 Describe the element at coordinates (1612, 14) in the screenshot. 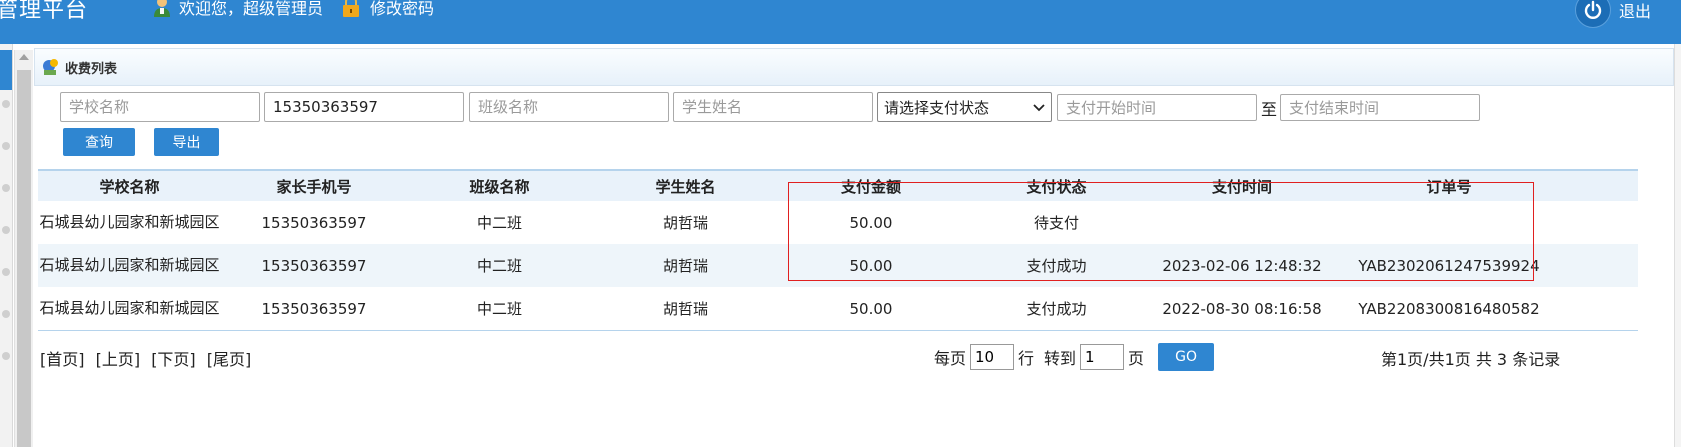

I see `logout-button: 退出` at that location.